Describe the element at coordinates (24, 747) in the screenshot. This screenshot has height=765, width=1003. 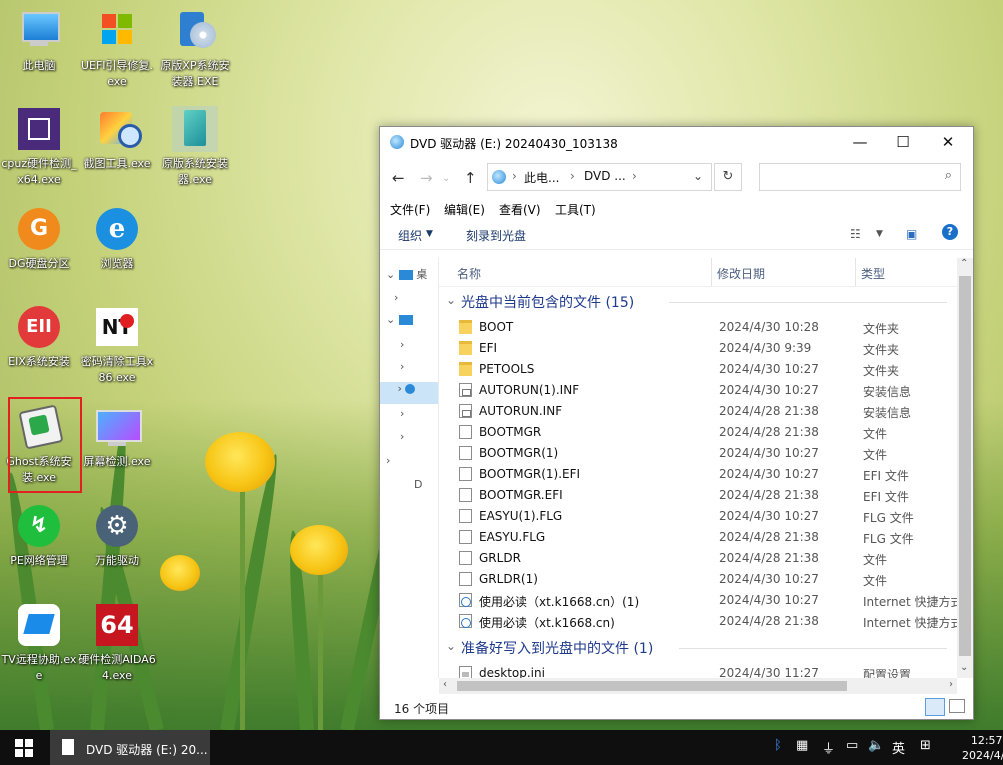
I see `start-button` at that location.